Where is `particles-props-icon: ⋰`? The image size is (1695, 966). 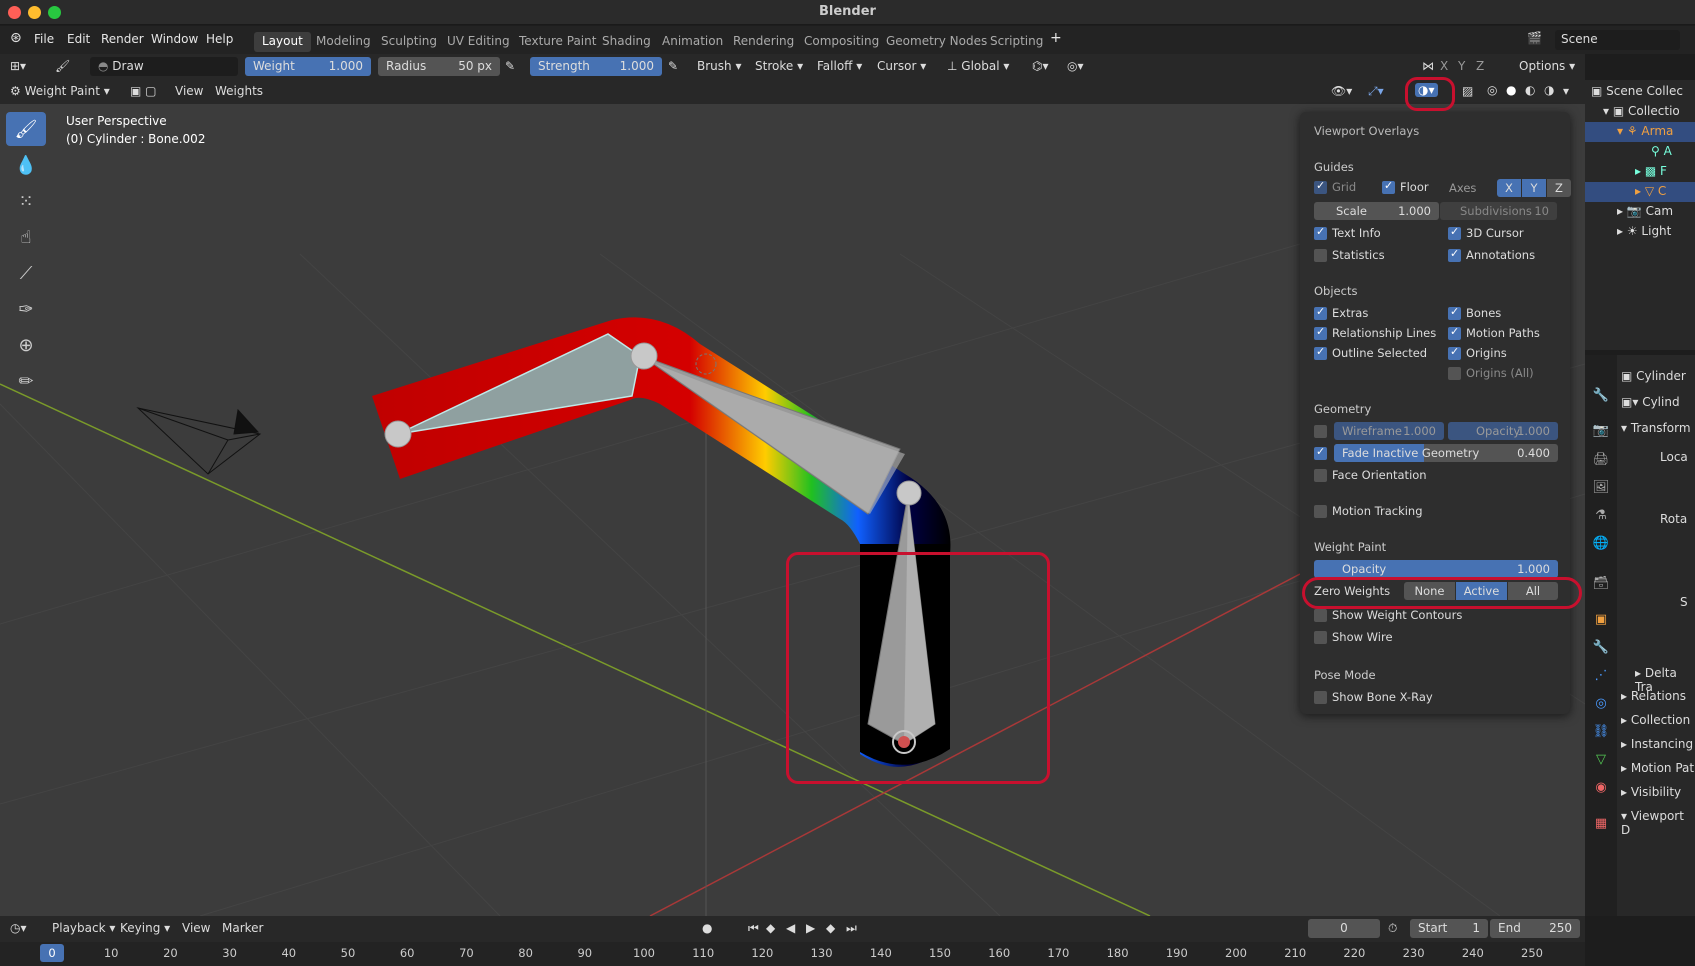
particles-props-icon: ⋰ is located at coordinates (1601, 680).